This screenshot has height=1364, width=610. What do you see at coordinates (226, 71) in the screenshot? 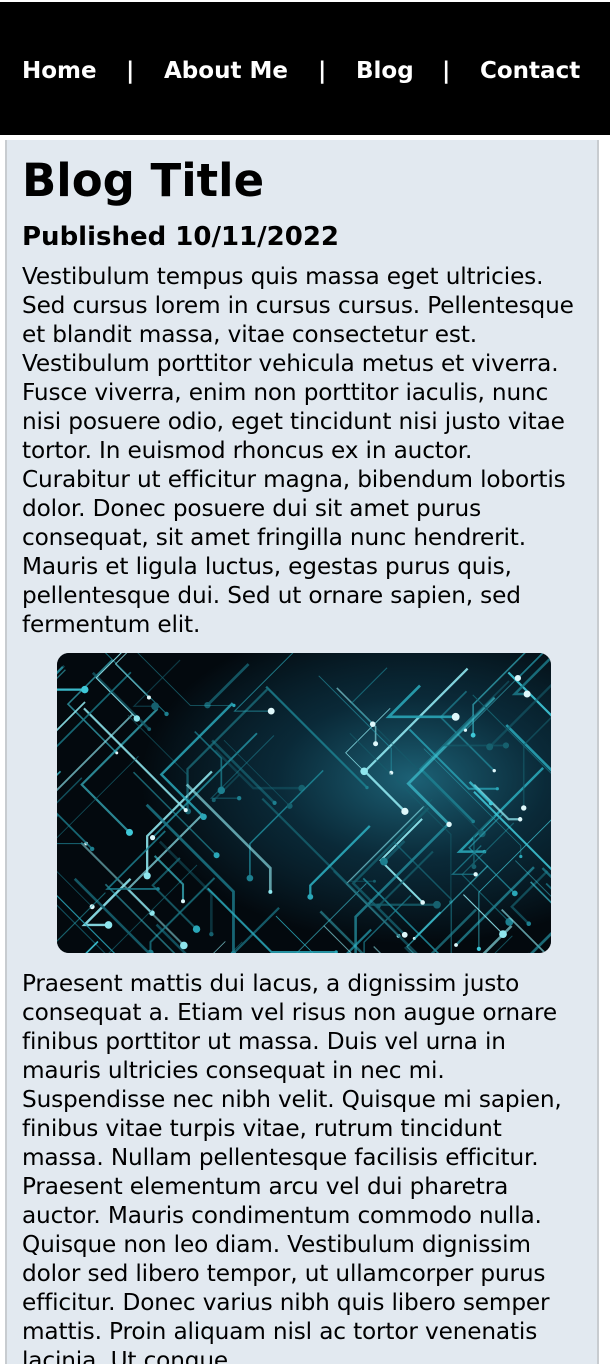
I see `nav-link-about-me: About Me` at bounding box center [226, 71].